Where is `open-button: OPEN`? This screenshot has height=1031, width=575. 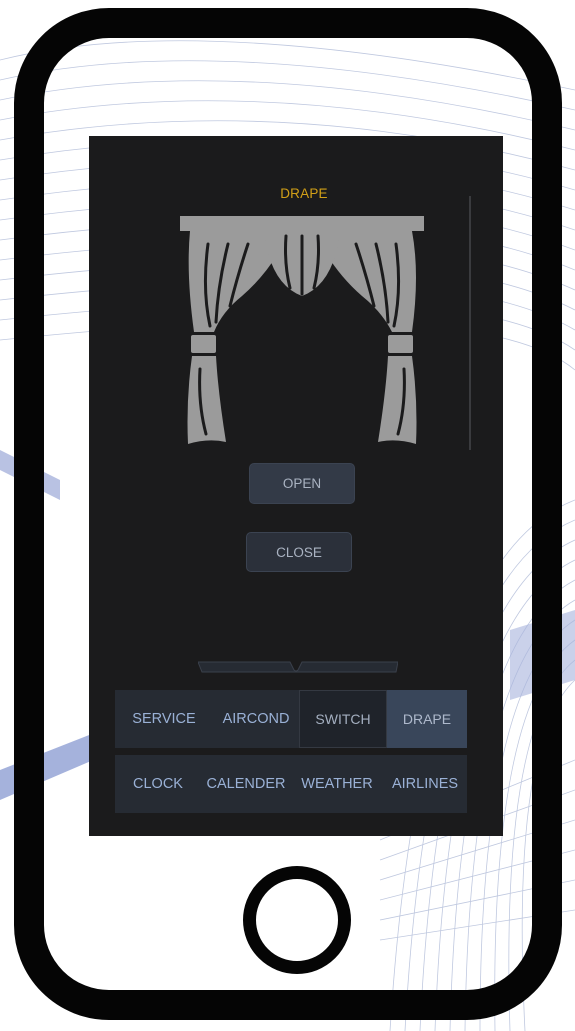 open-button: OPEN is located at coordinates (302, 483).